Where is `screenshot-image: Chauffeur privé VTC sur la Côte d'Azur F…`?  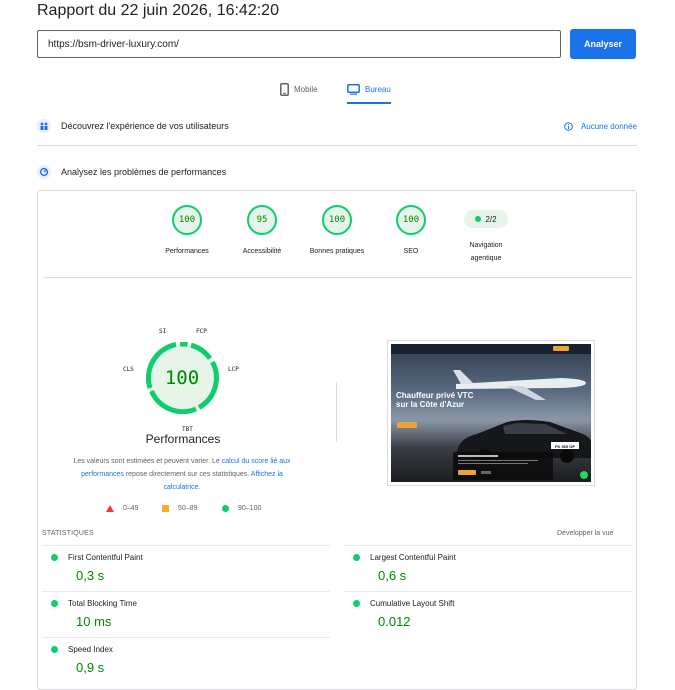
screenshot-image: Chauffeur privé VTC sur la Côte d'Azur F… is located at coordinates (491, 413).